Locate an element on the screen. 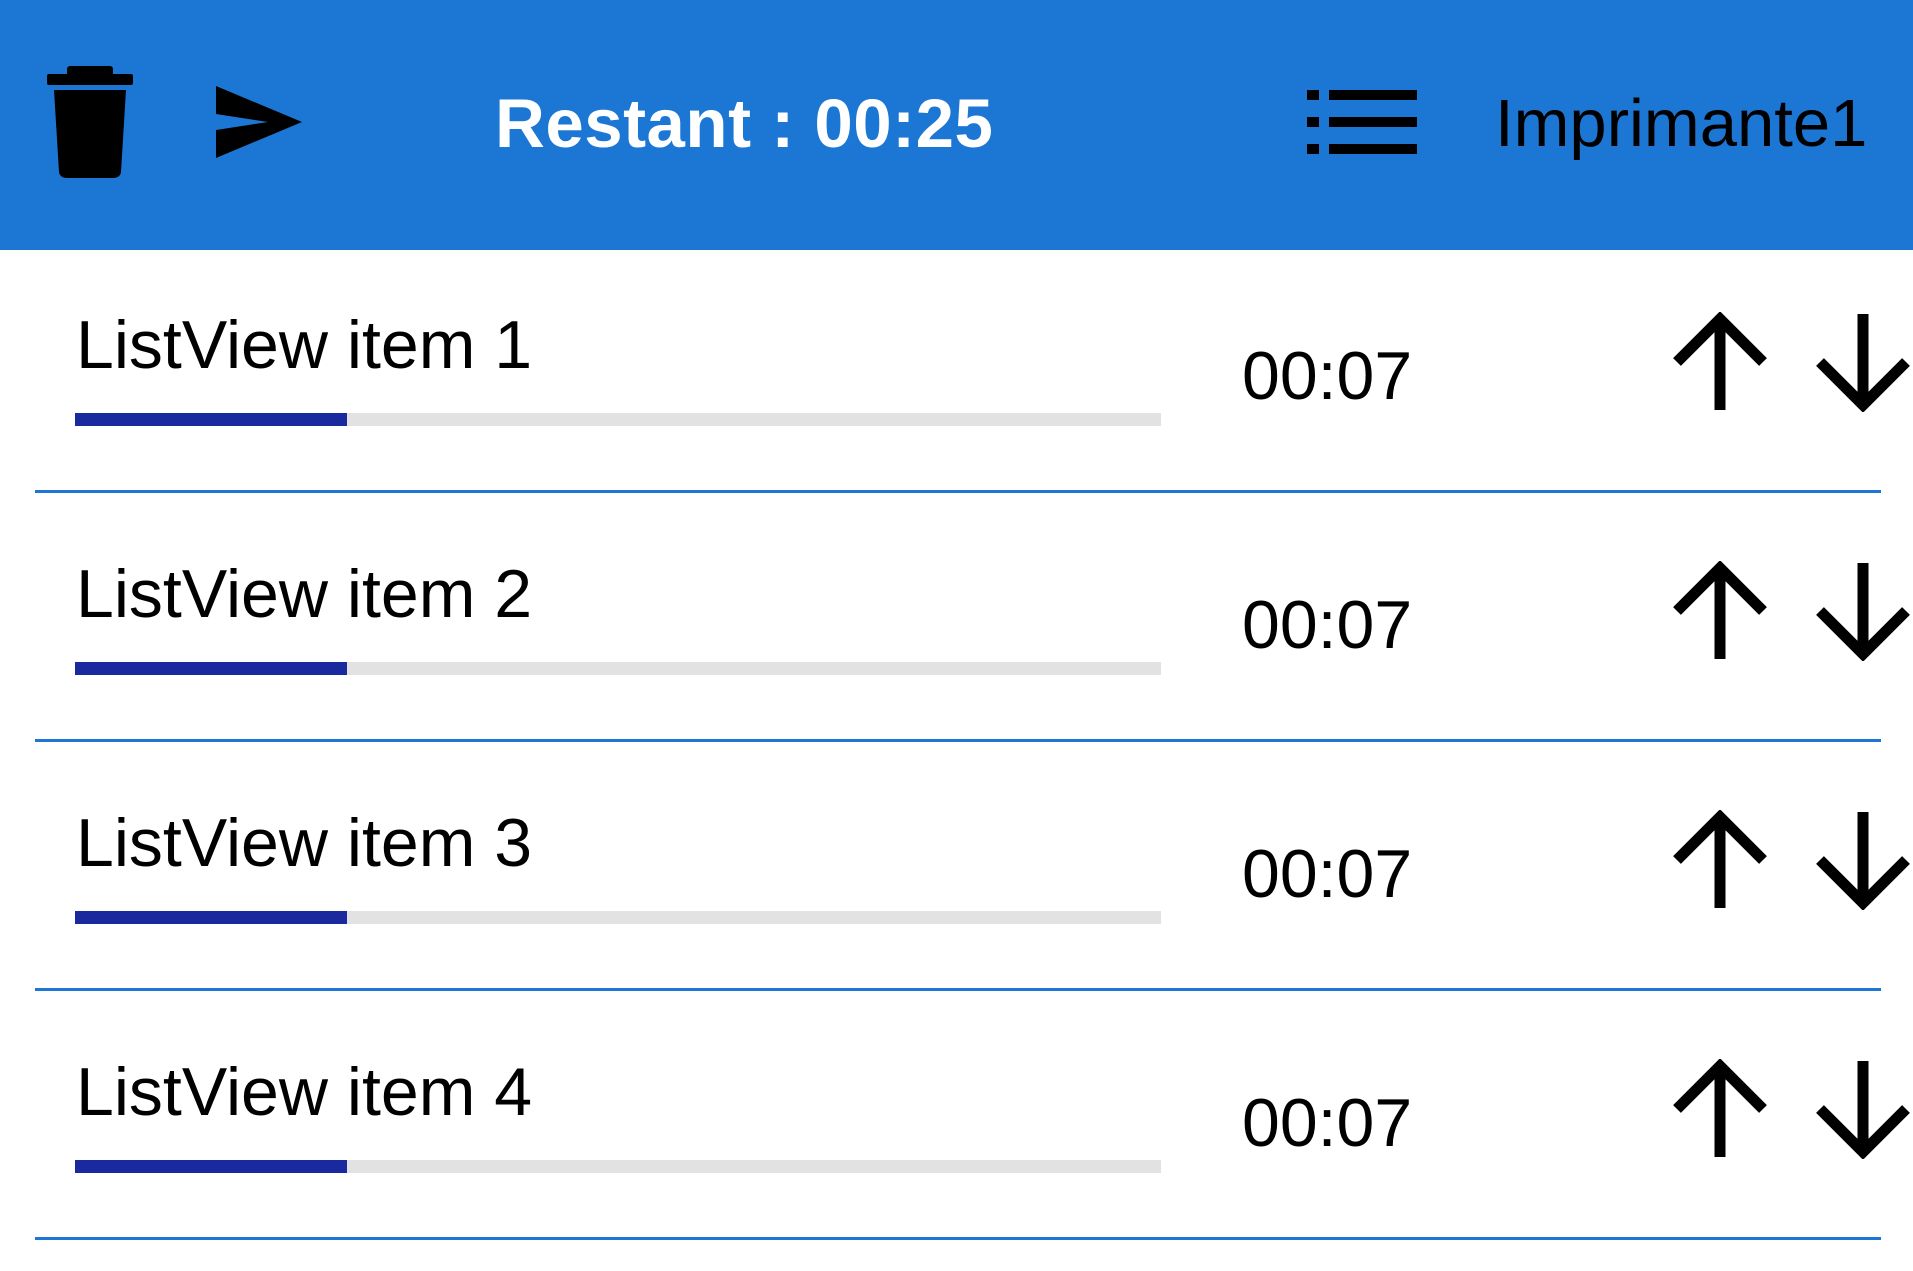  list-menu-icon is located at coordinates (1362, 122).